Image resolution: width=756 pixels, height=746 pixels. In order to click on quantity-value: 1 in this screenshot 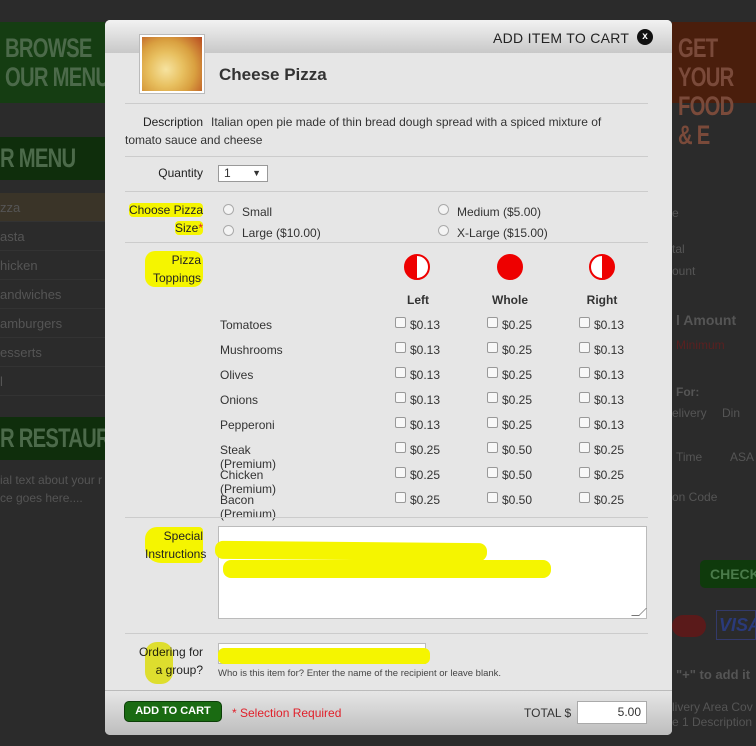, I will do `click(227, 173)`.